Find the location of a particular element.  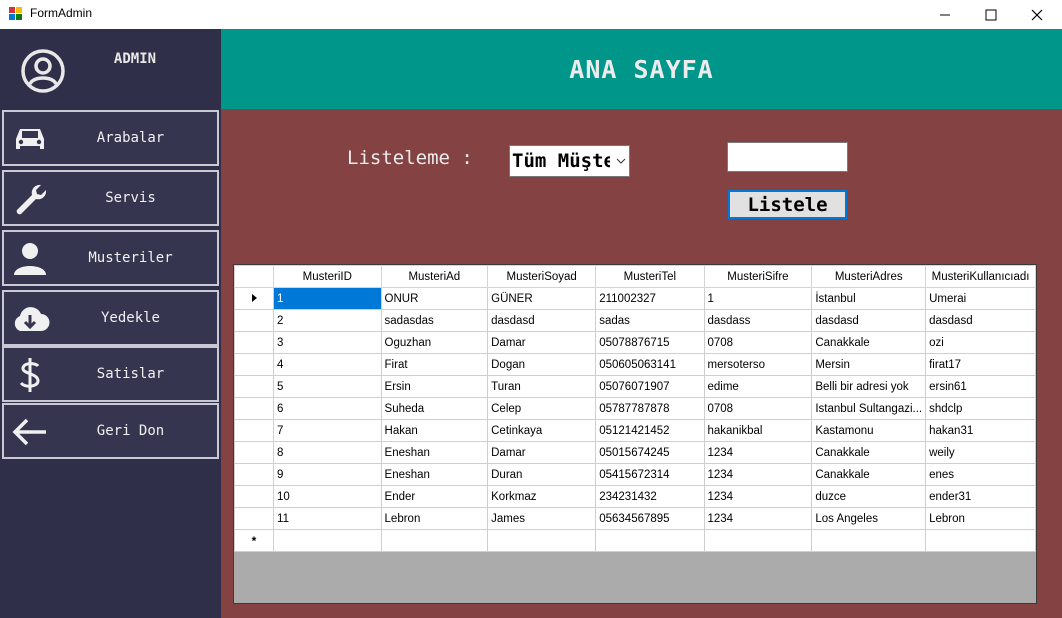

table-cell: Damar is located at coordinates (542, 452).